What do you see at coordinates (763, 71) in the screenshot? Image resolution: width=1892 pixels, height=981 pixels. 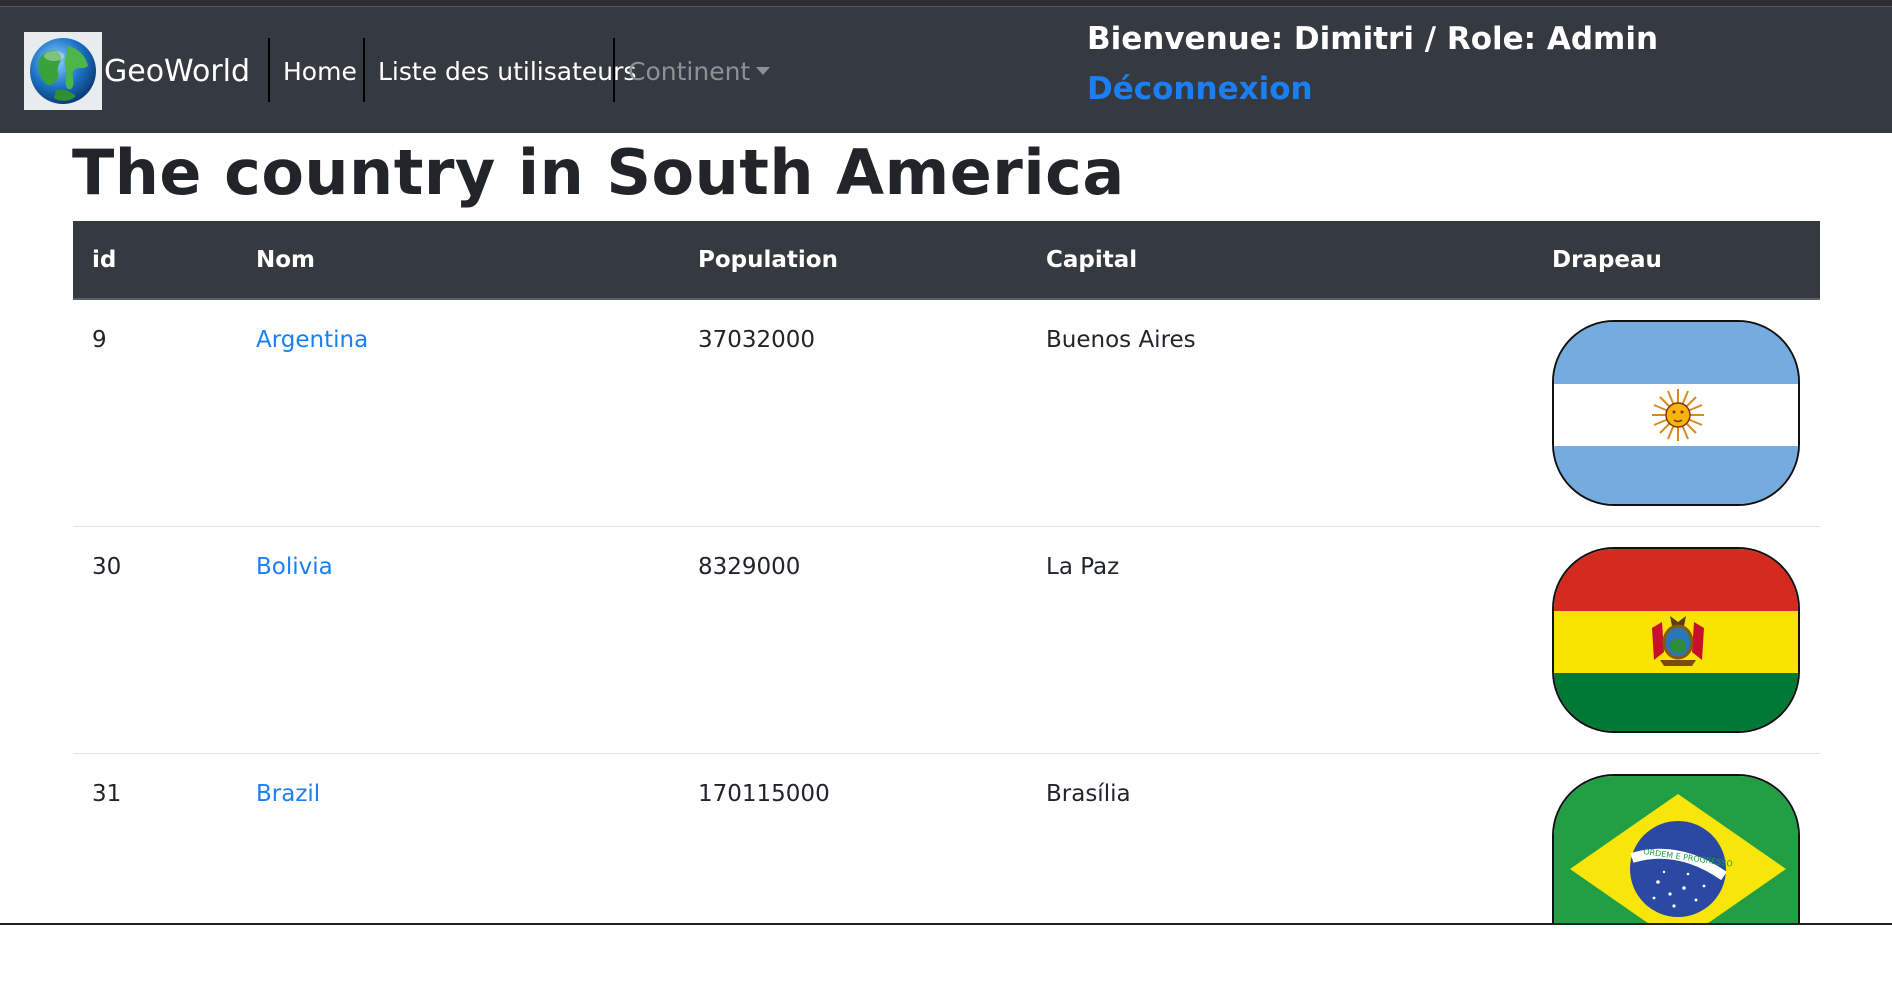 I see `caret-down-icon` at bounding box center [763, 71].